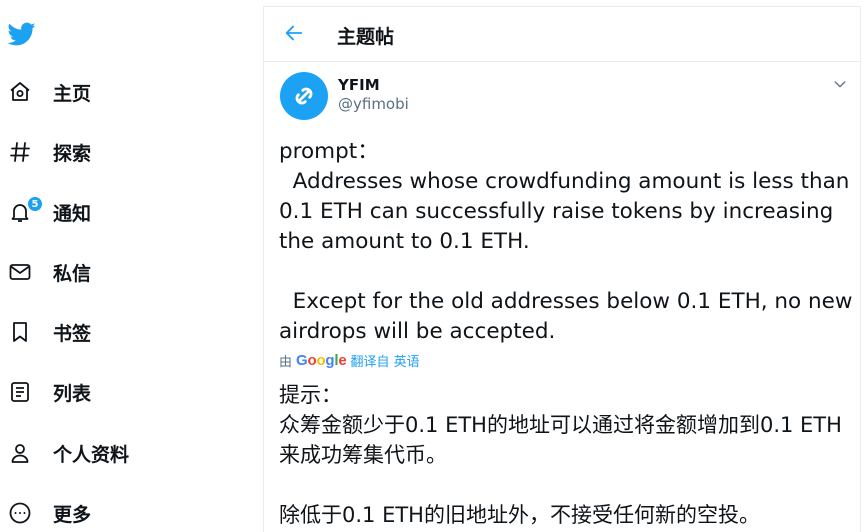  What do you see at coordinates (366, 37) in the screenshot?
I see `page-title: 主题帖` at bounding box center [366, 37].